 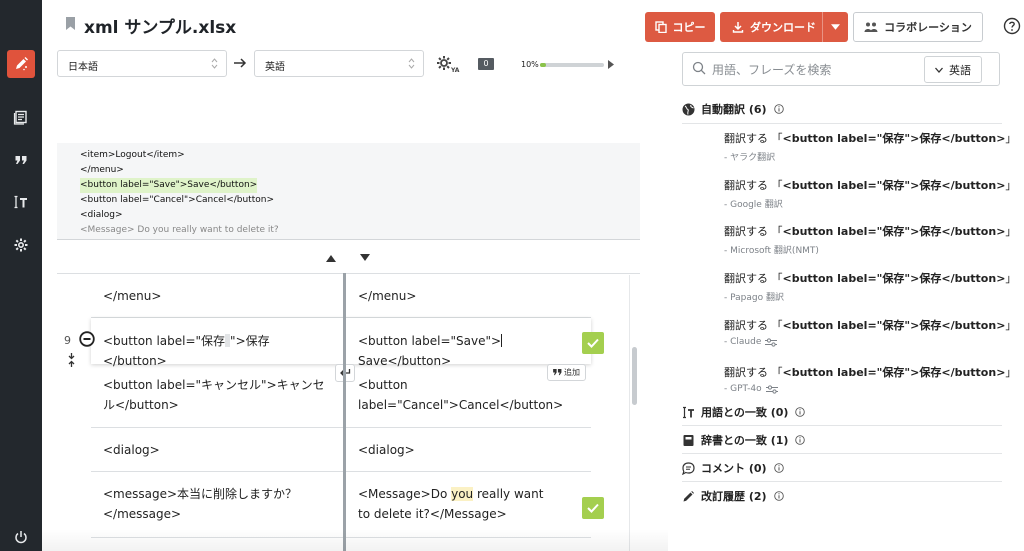 What do you see at coordinates (738, 27) in the screenshot?
I see `download-icon` at bounding box center [738, 27].